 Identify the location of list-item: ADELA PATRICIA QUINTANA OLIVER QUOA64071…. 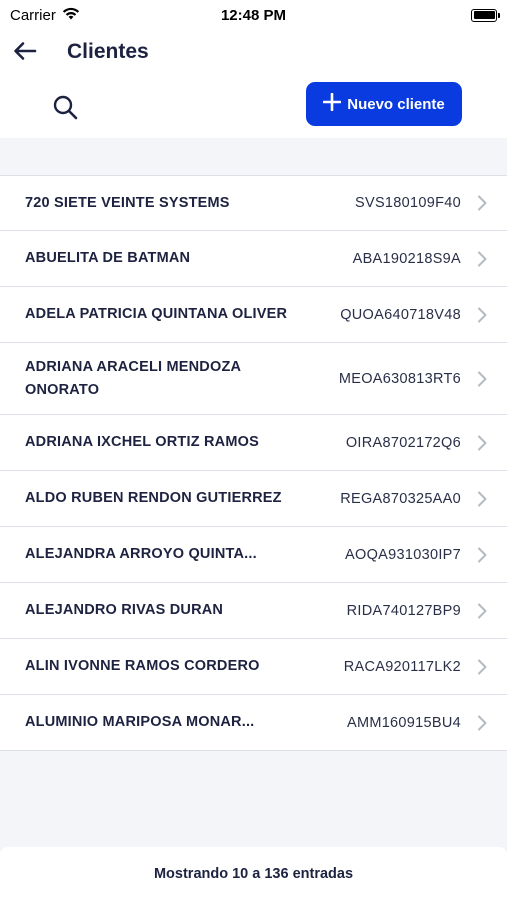
(253, 315).